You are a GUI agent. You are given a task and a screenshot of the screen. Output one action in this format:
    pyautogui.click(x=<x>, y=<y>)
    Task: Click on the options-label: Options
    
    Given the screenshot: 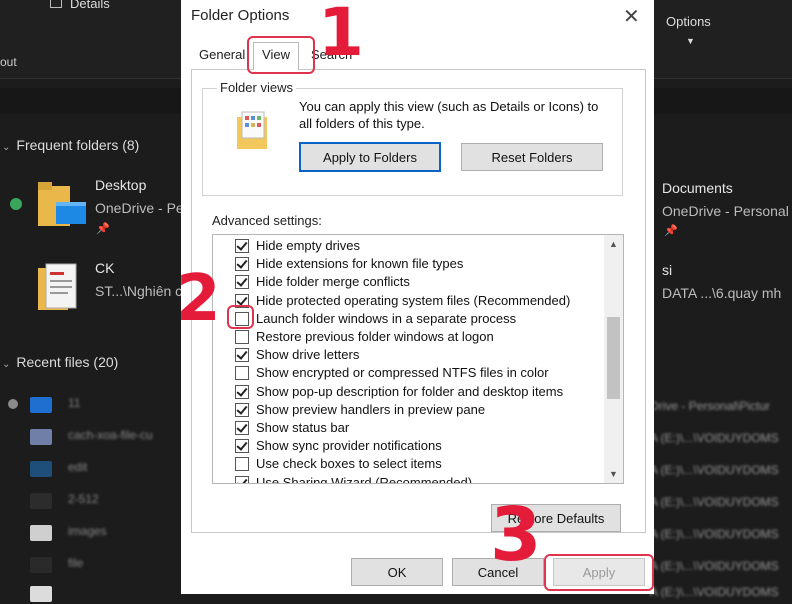 What is the action you would take?
    pyautogui.click(x=688, y=21)
    